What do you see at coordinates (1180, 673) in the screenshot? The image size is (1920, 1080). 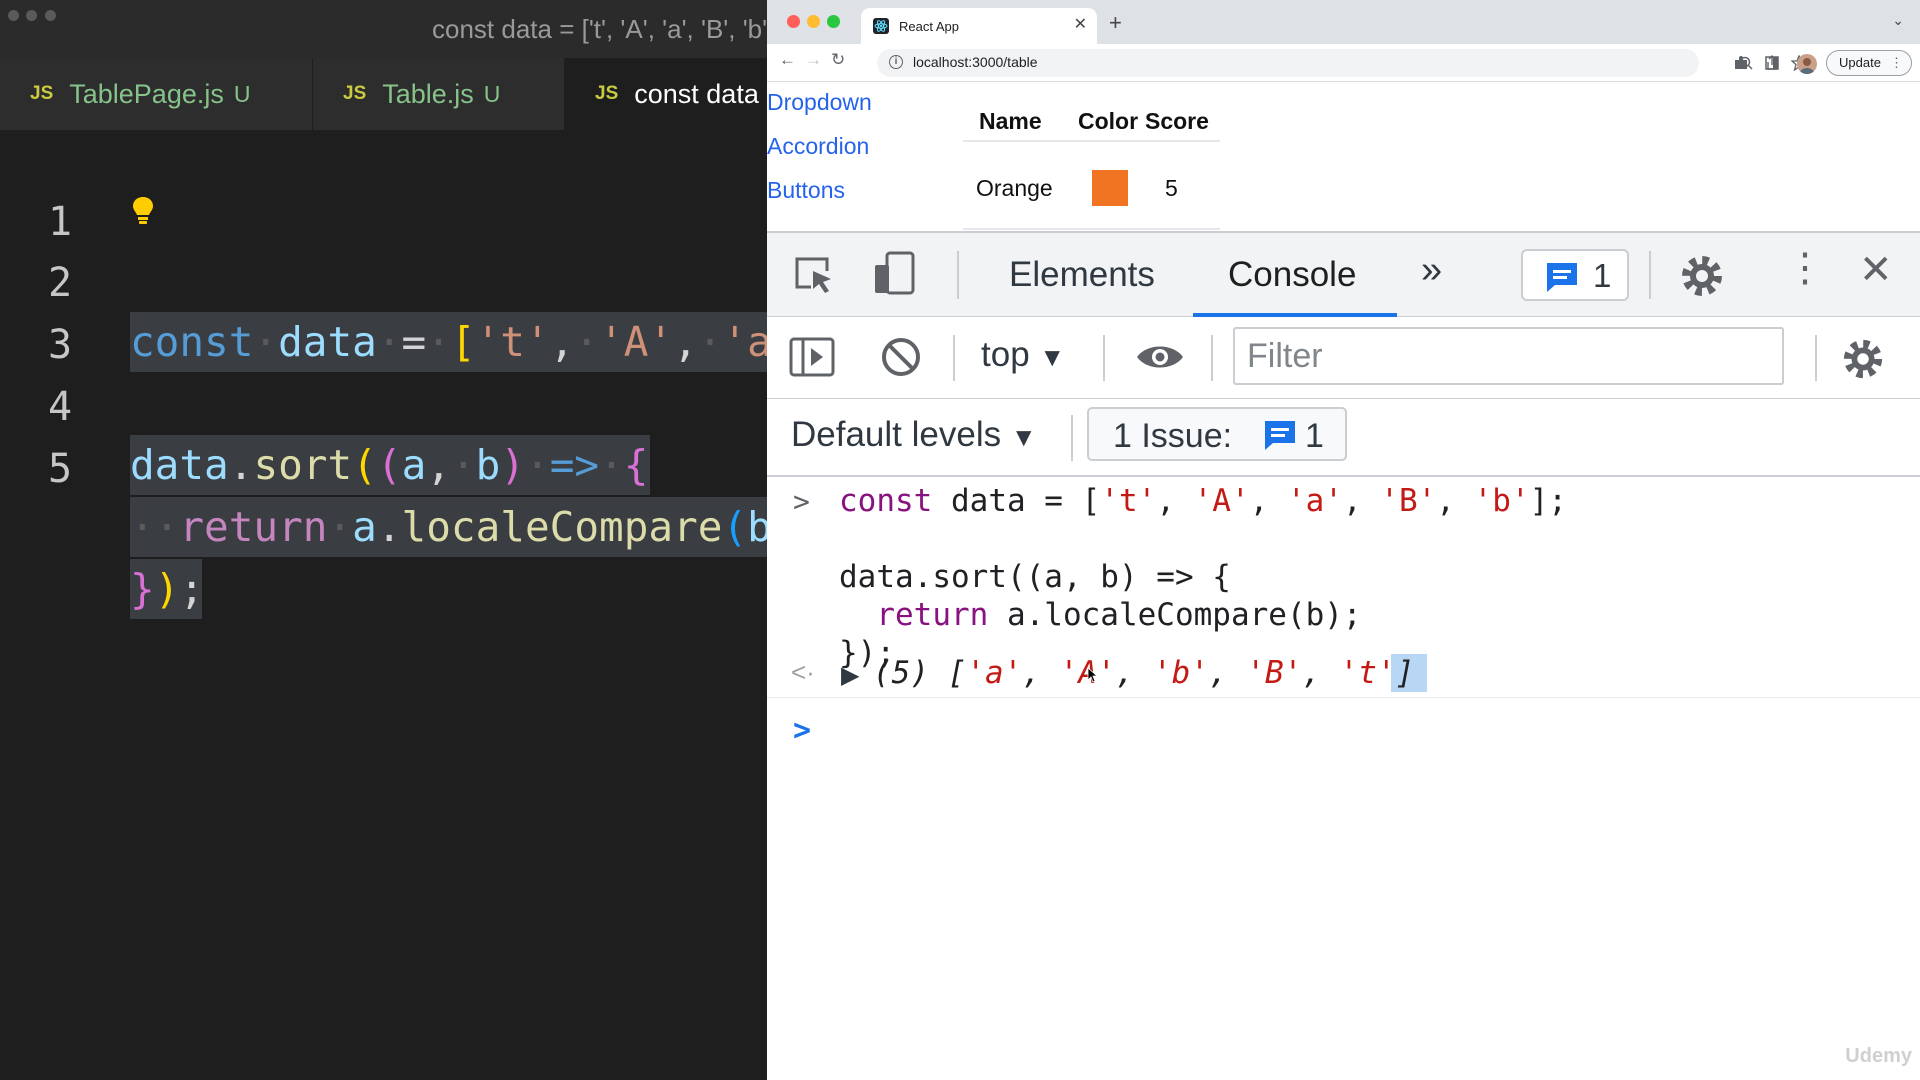 I see `result-item: 'b'` at bounding box center [1180, 673].